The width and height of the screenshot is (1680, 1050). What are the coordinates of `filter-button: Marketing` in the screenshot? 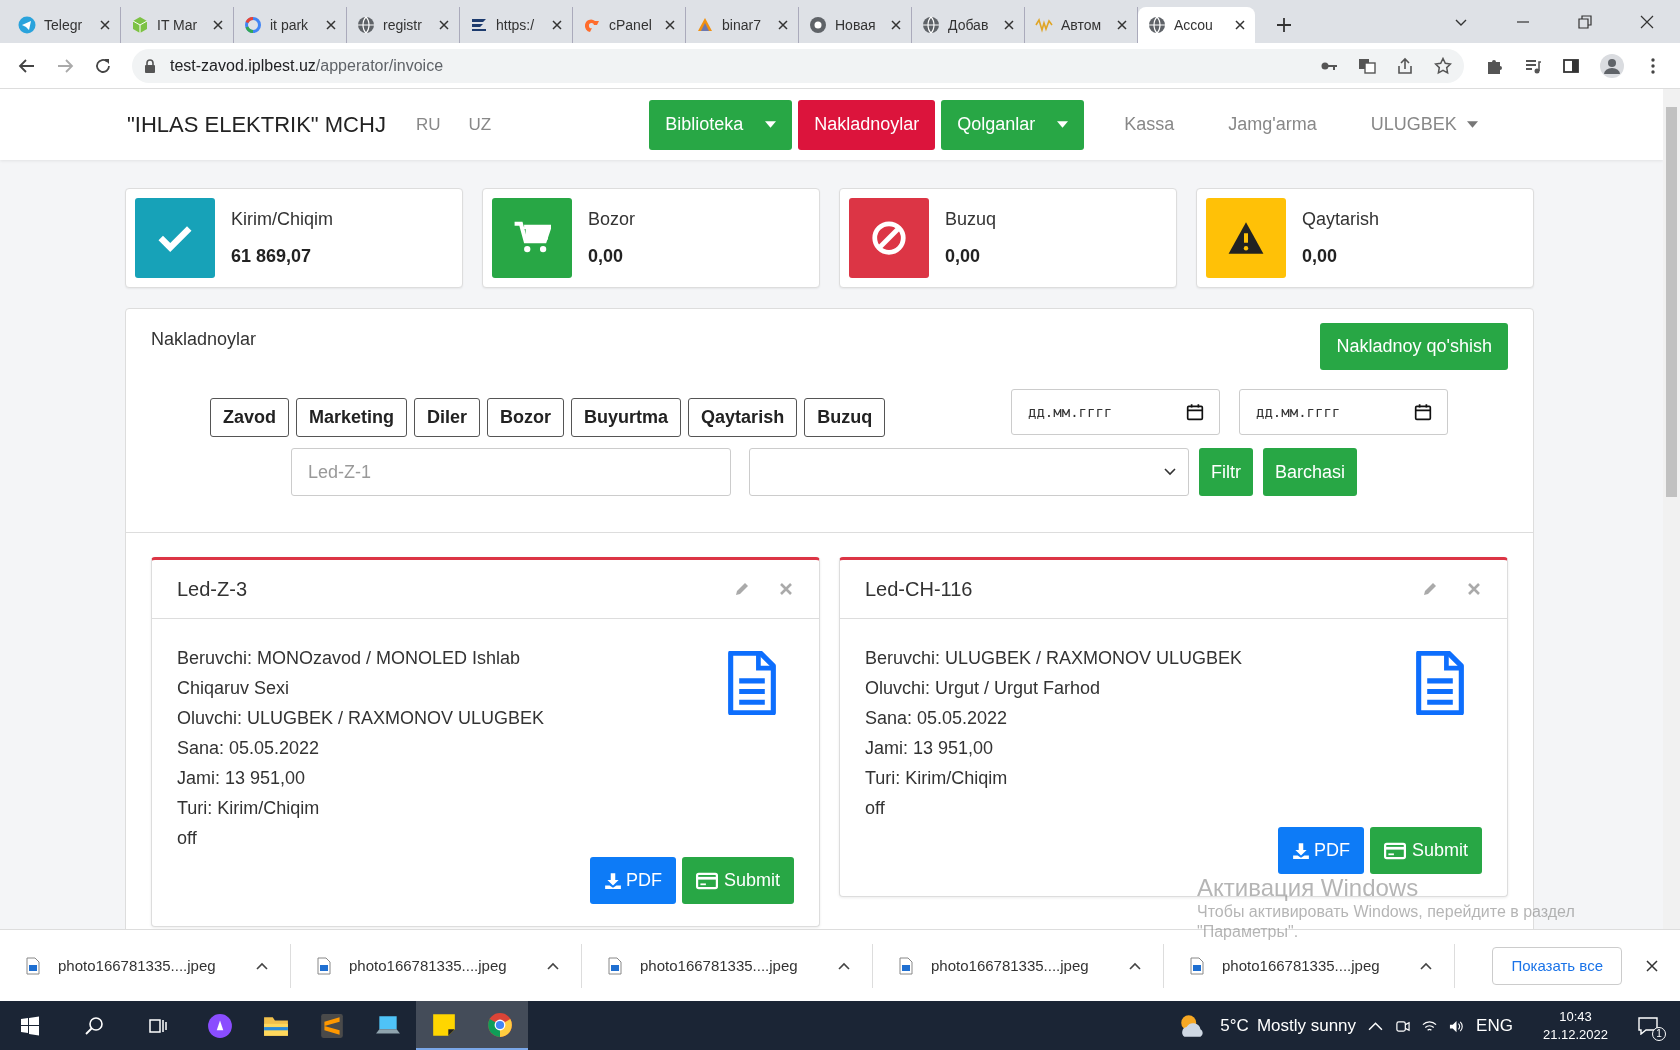 It's located at (352, 417).